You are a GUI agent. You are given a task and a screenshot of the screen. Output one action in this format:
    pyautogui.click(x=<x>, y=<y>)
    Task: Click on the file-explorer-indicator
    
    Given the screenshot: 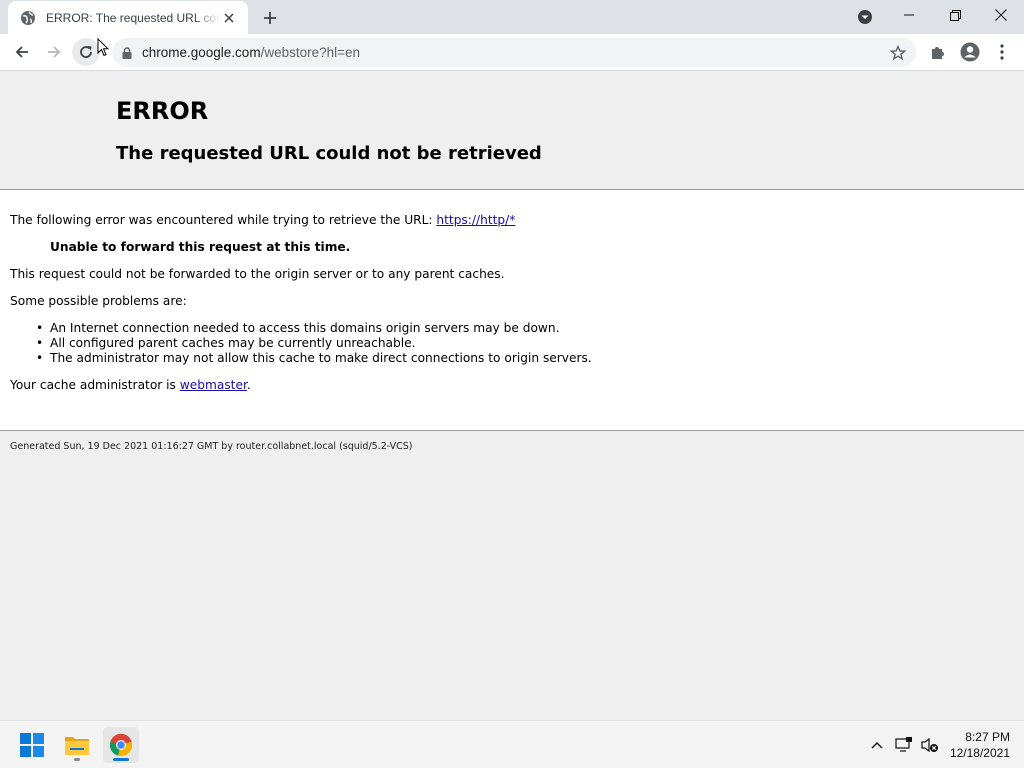 What is the action you would take?
    pyautogui.click(x=77, y=759)
    